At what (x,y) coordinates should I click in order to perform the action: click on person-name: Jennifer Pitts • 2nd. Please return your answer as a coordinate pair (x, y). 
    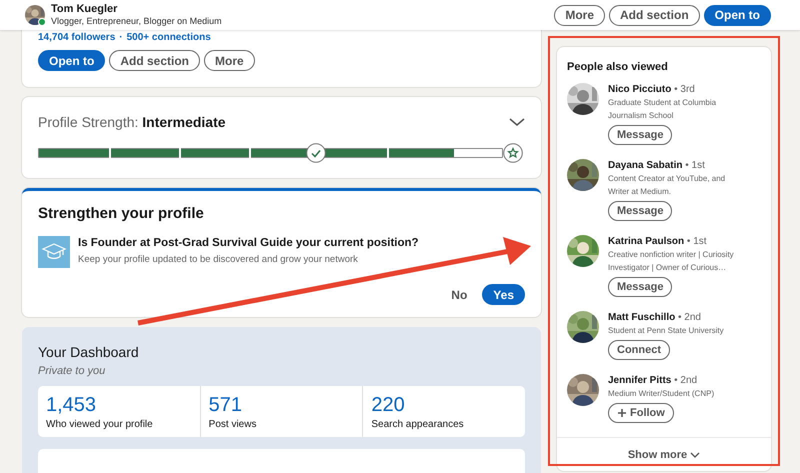
    Looking at the image, I should click on (653, 380).